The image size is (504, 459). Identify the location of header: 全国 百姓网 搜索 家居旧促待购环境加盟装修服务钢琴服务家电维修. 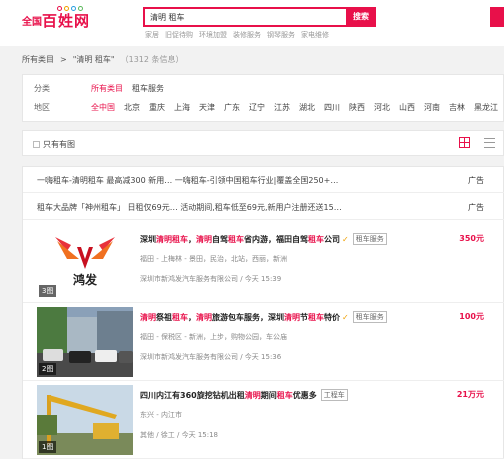
(252, 23).